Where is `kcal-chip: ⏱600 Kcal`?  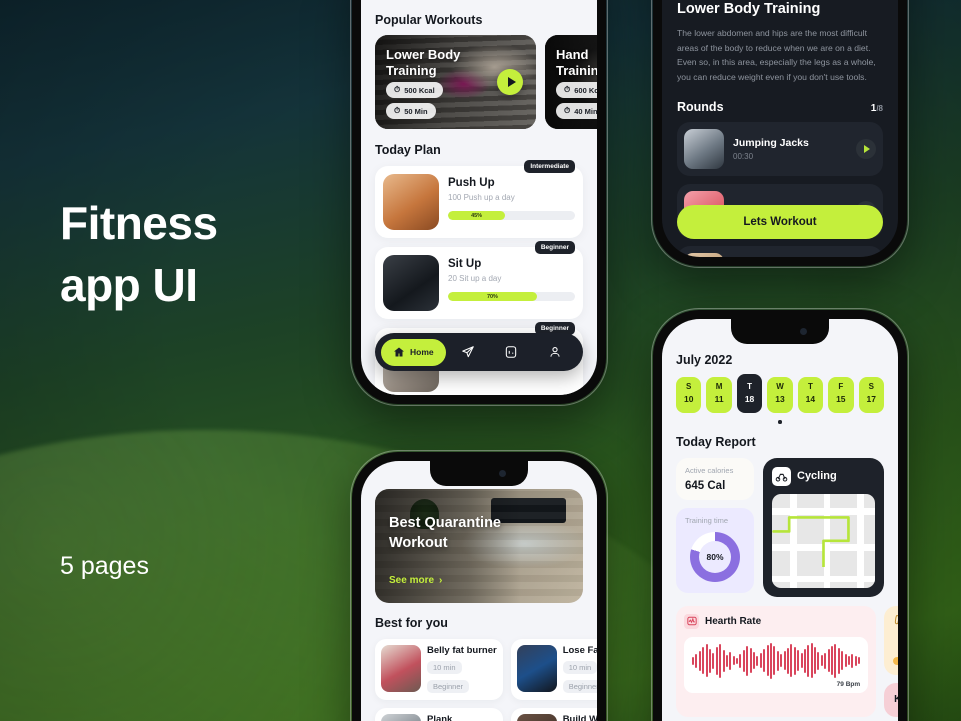 kcal-chip: ⏱600 Kcal is located at coordinates (576, 90).